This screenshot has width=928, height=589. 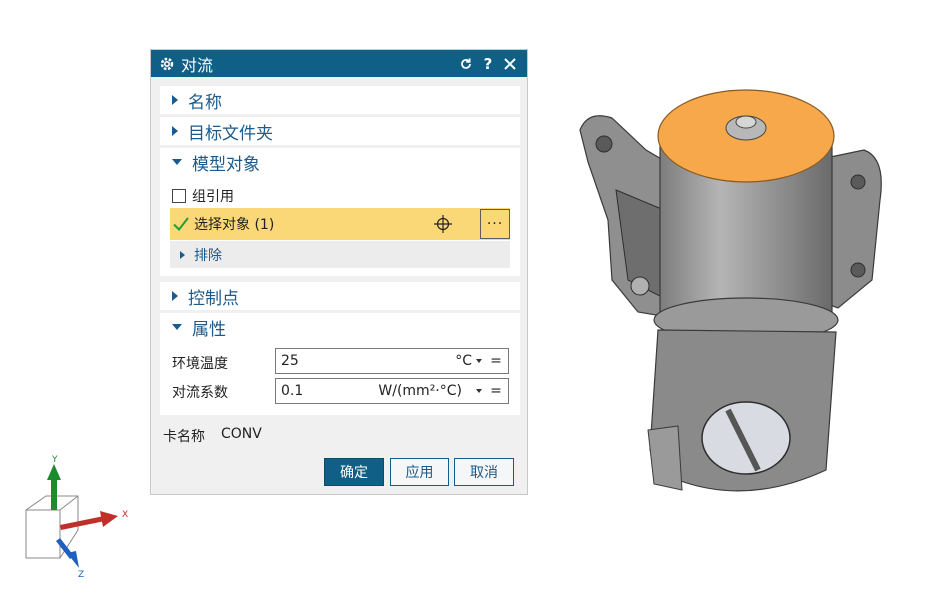 What do you see at coordinates (81, 575) in the screenshot?
I see `z-axis-label: Z` at bounding box center [81, 575].